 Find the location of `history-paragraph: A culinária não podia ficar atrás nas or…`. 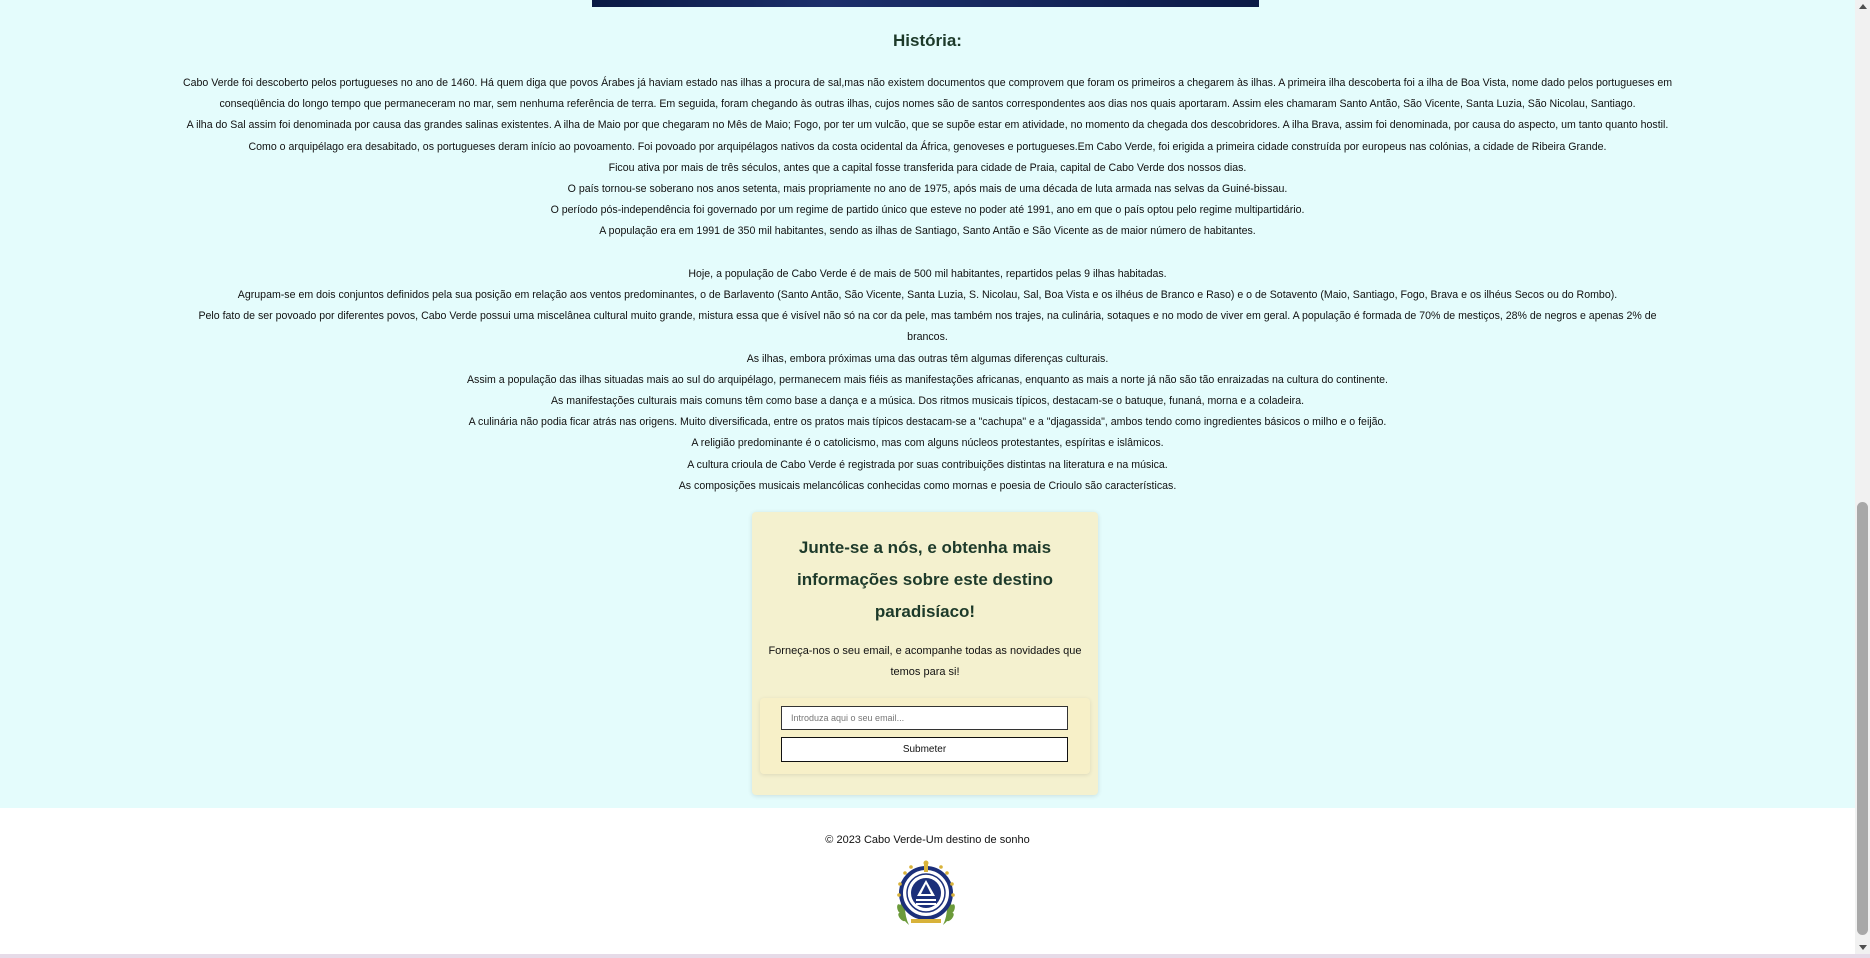

history-paragraph: A culinária não podia ficar atrás nas or… is located at coordinates (927, 422).